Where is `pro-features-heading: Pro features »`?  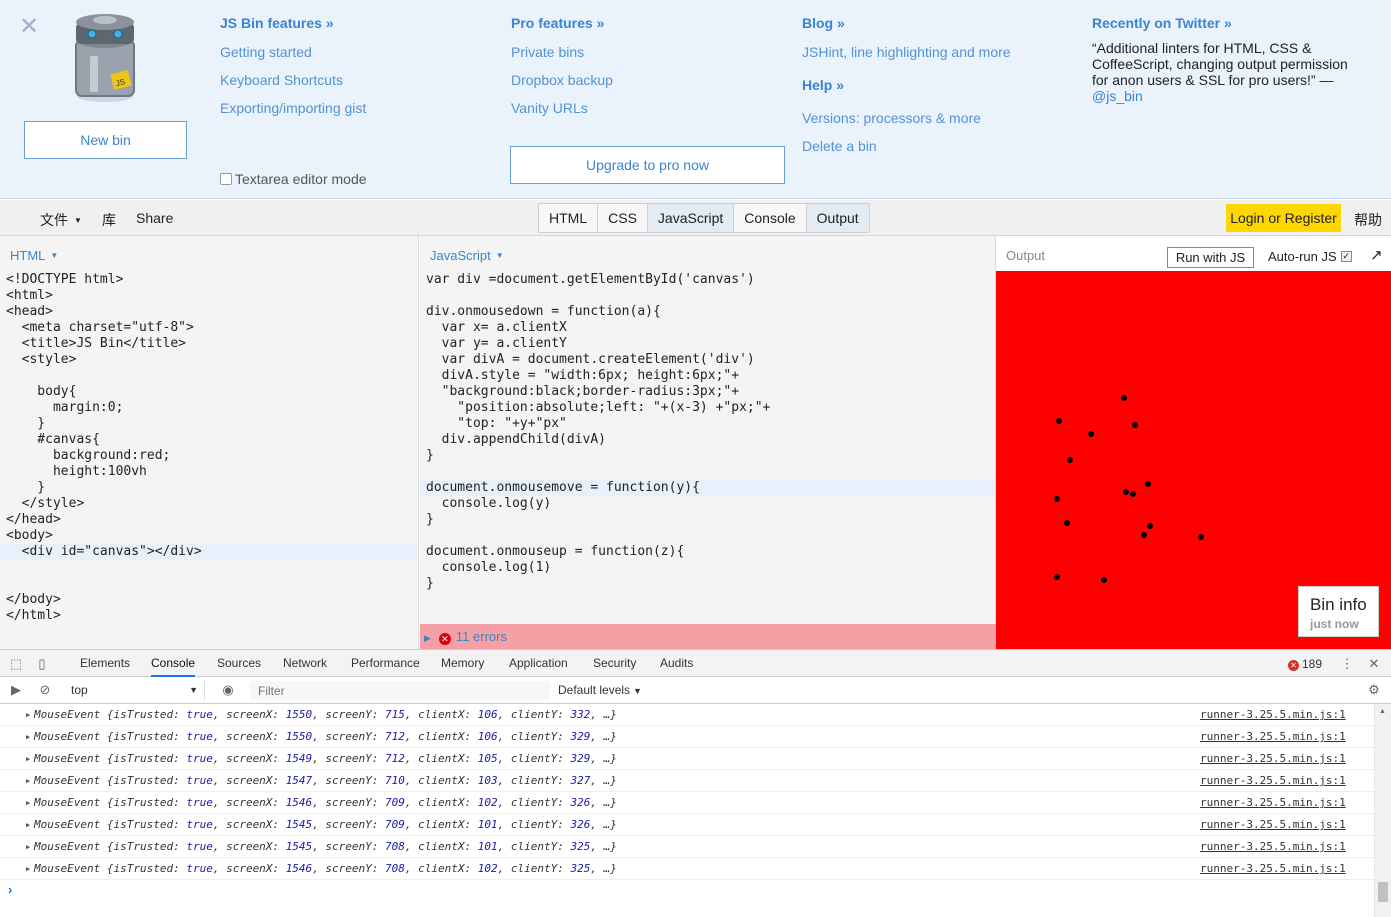
pro-features-heading: Pro features » is located at coordinates (562, 23).